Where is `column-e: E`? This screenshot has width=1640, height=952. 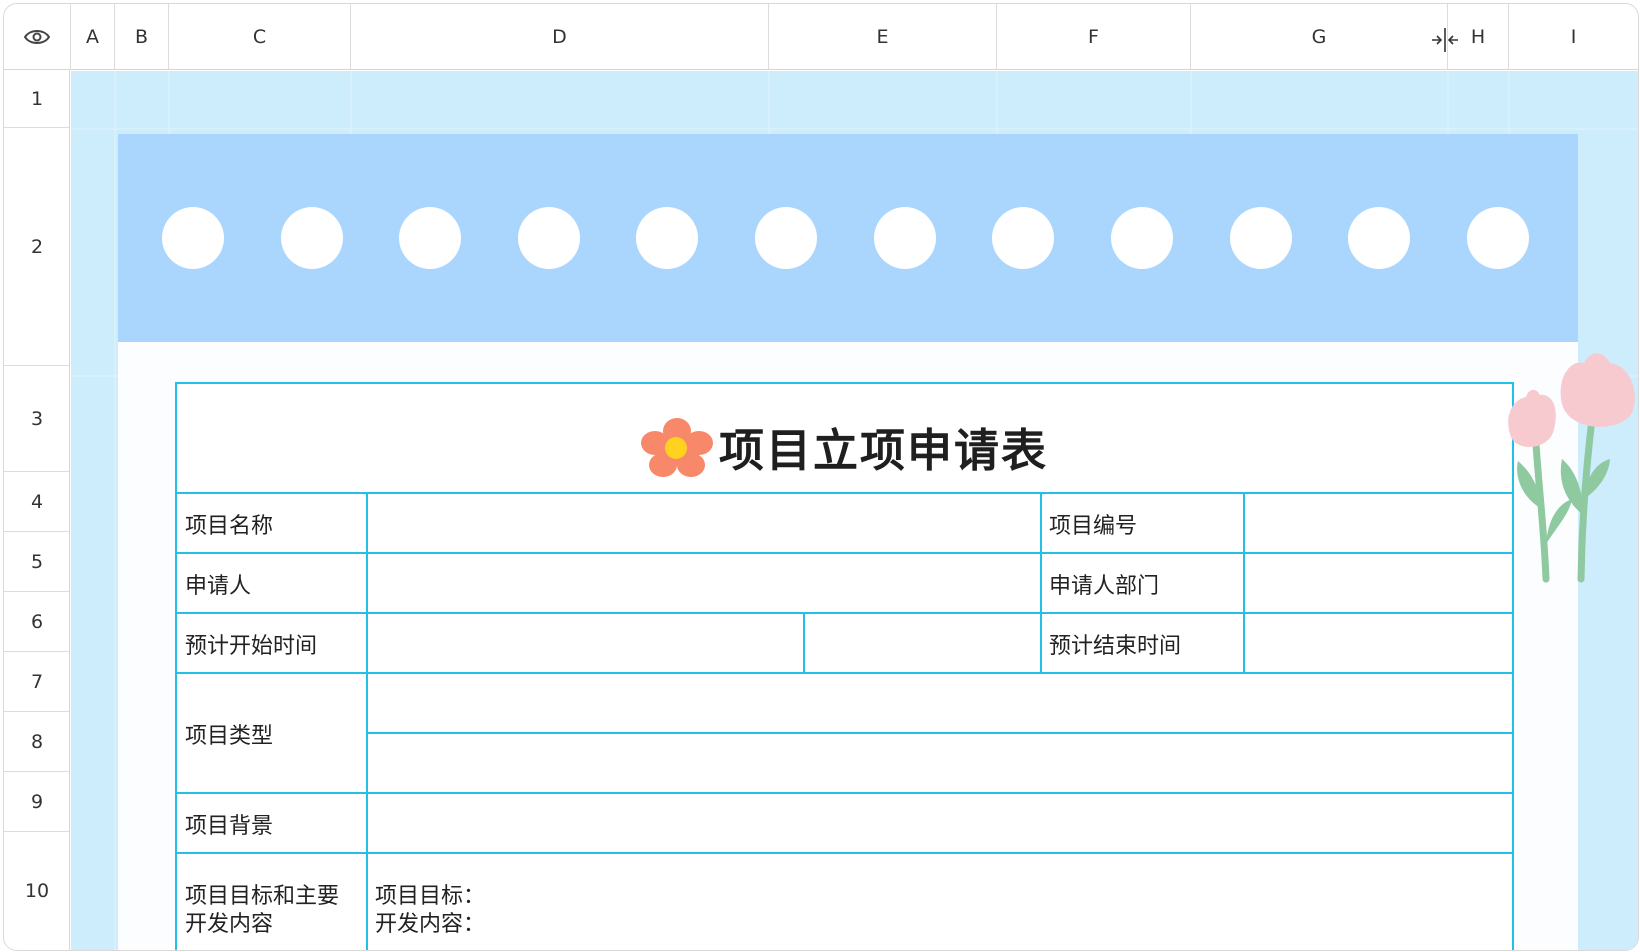 column-e: E is located at coordinates (883, 37).